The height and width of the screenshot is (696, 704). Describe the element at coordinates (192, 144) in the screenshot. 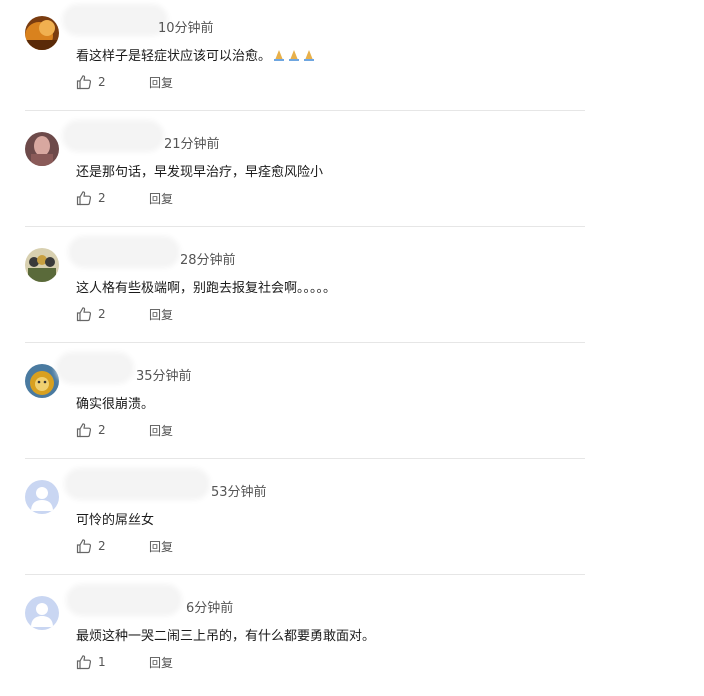

I see `comment-time: 21分钟前` at that location.